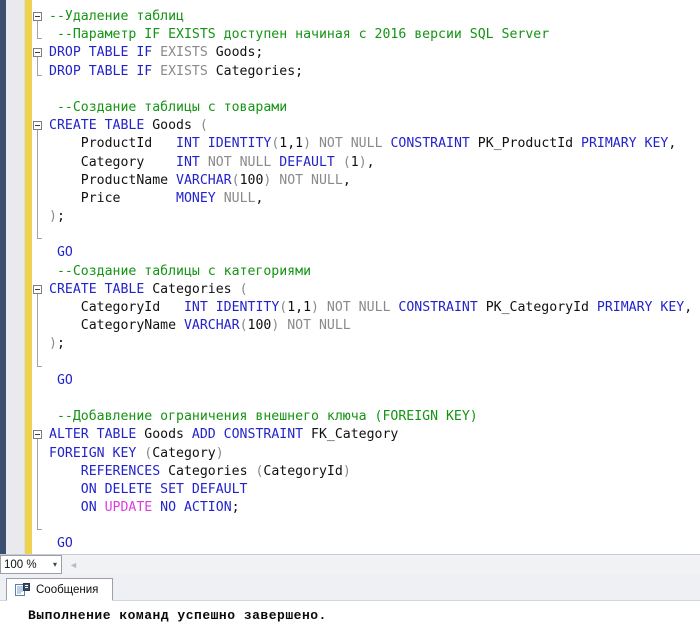  I want to click on code-line: ProductName VARCHAR(100) NOT NULL,, so click(366, 180).